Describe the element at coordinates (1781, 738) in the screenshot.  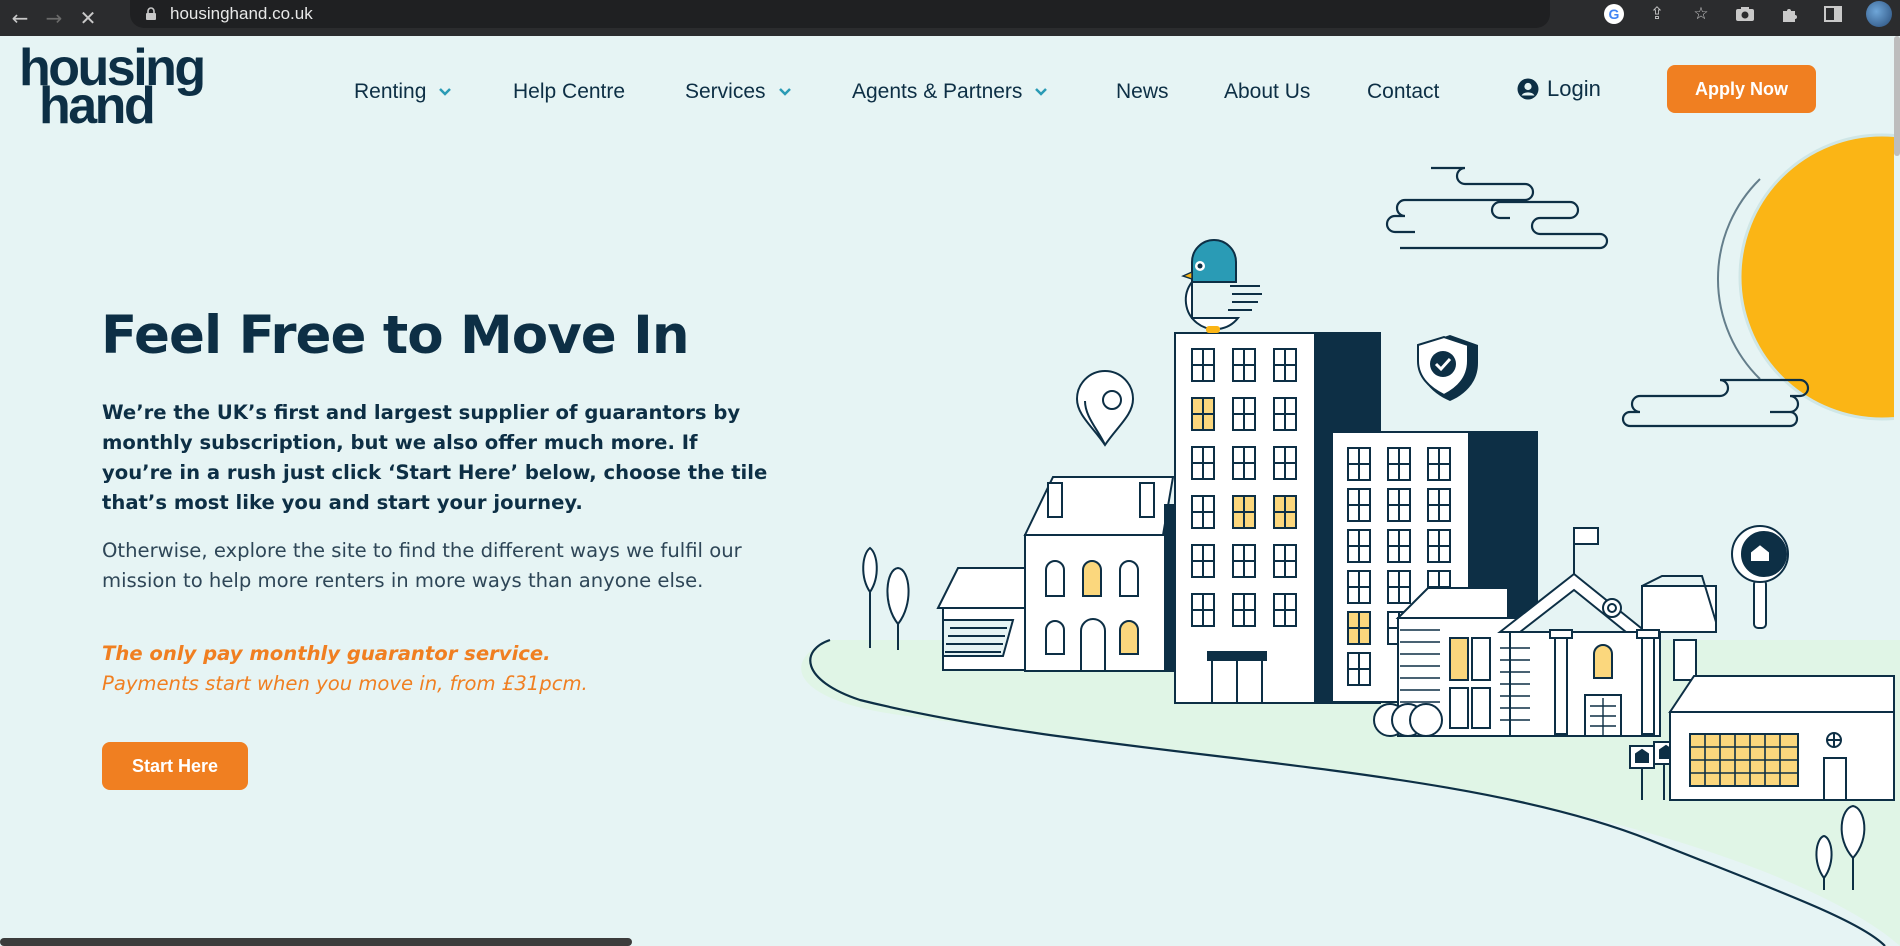
I see `warehouse` at that location.